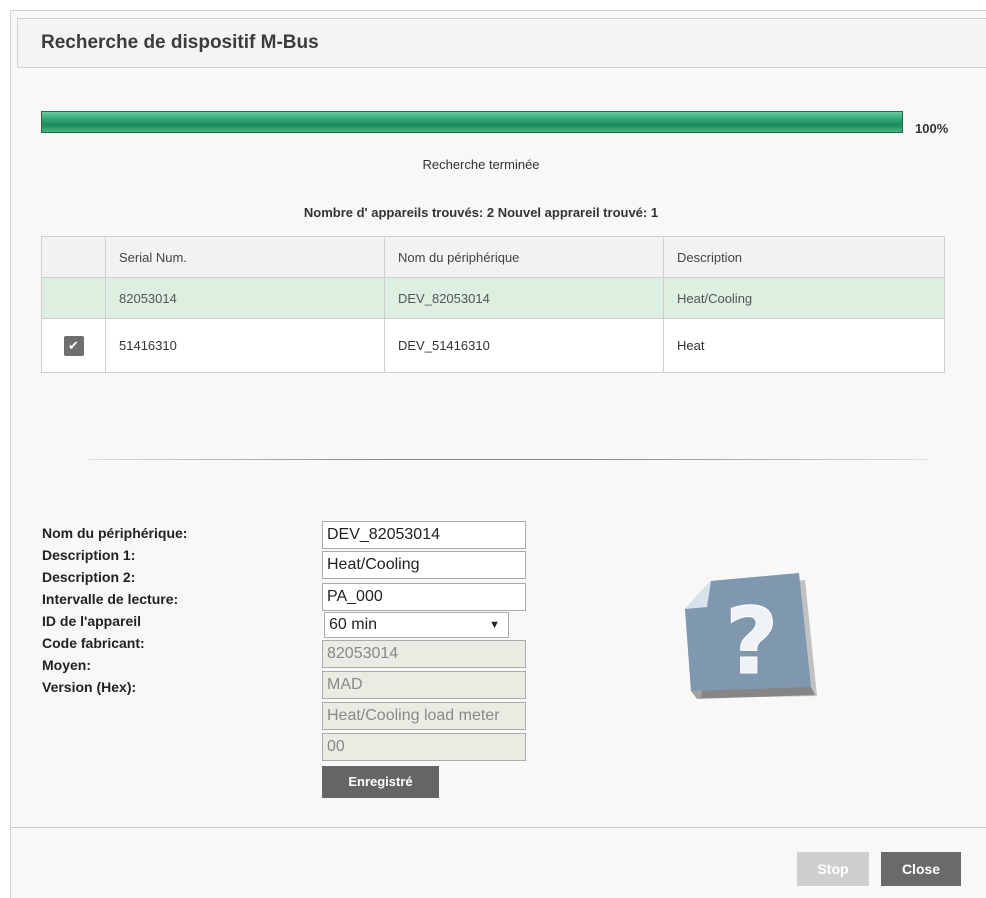  I want to click on header-checkbox-col, so click(73, 257).